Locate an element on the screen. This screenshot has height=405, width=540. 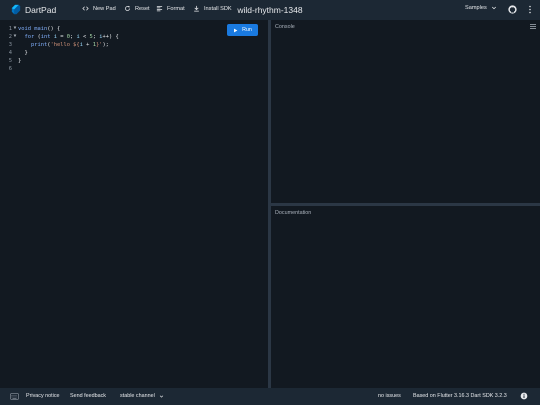
install-sdk-label: Install SDK is located at coordinates (218, 8).